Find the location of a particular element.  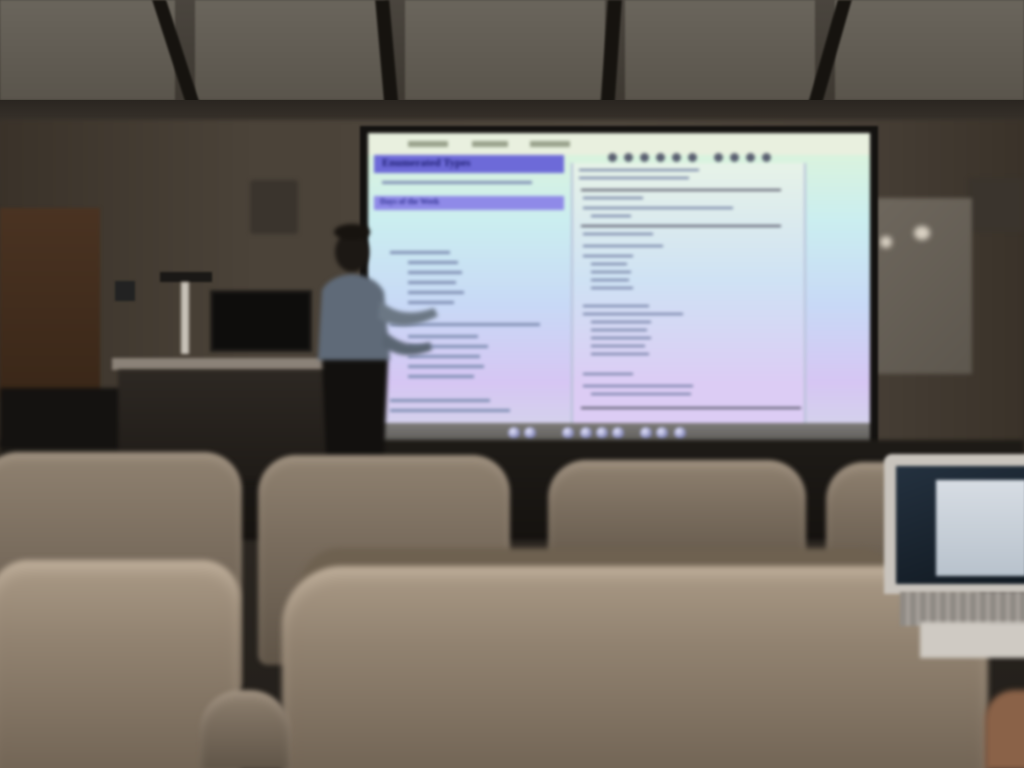

audience-hand is located at coordinates (1004, 729).